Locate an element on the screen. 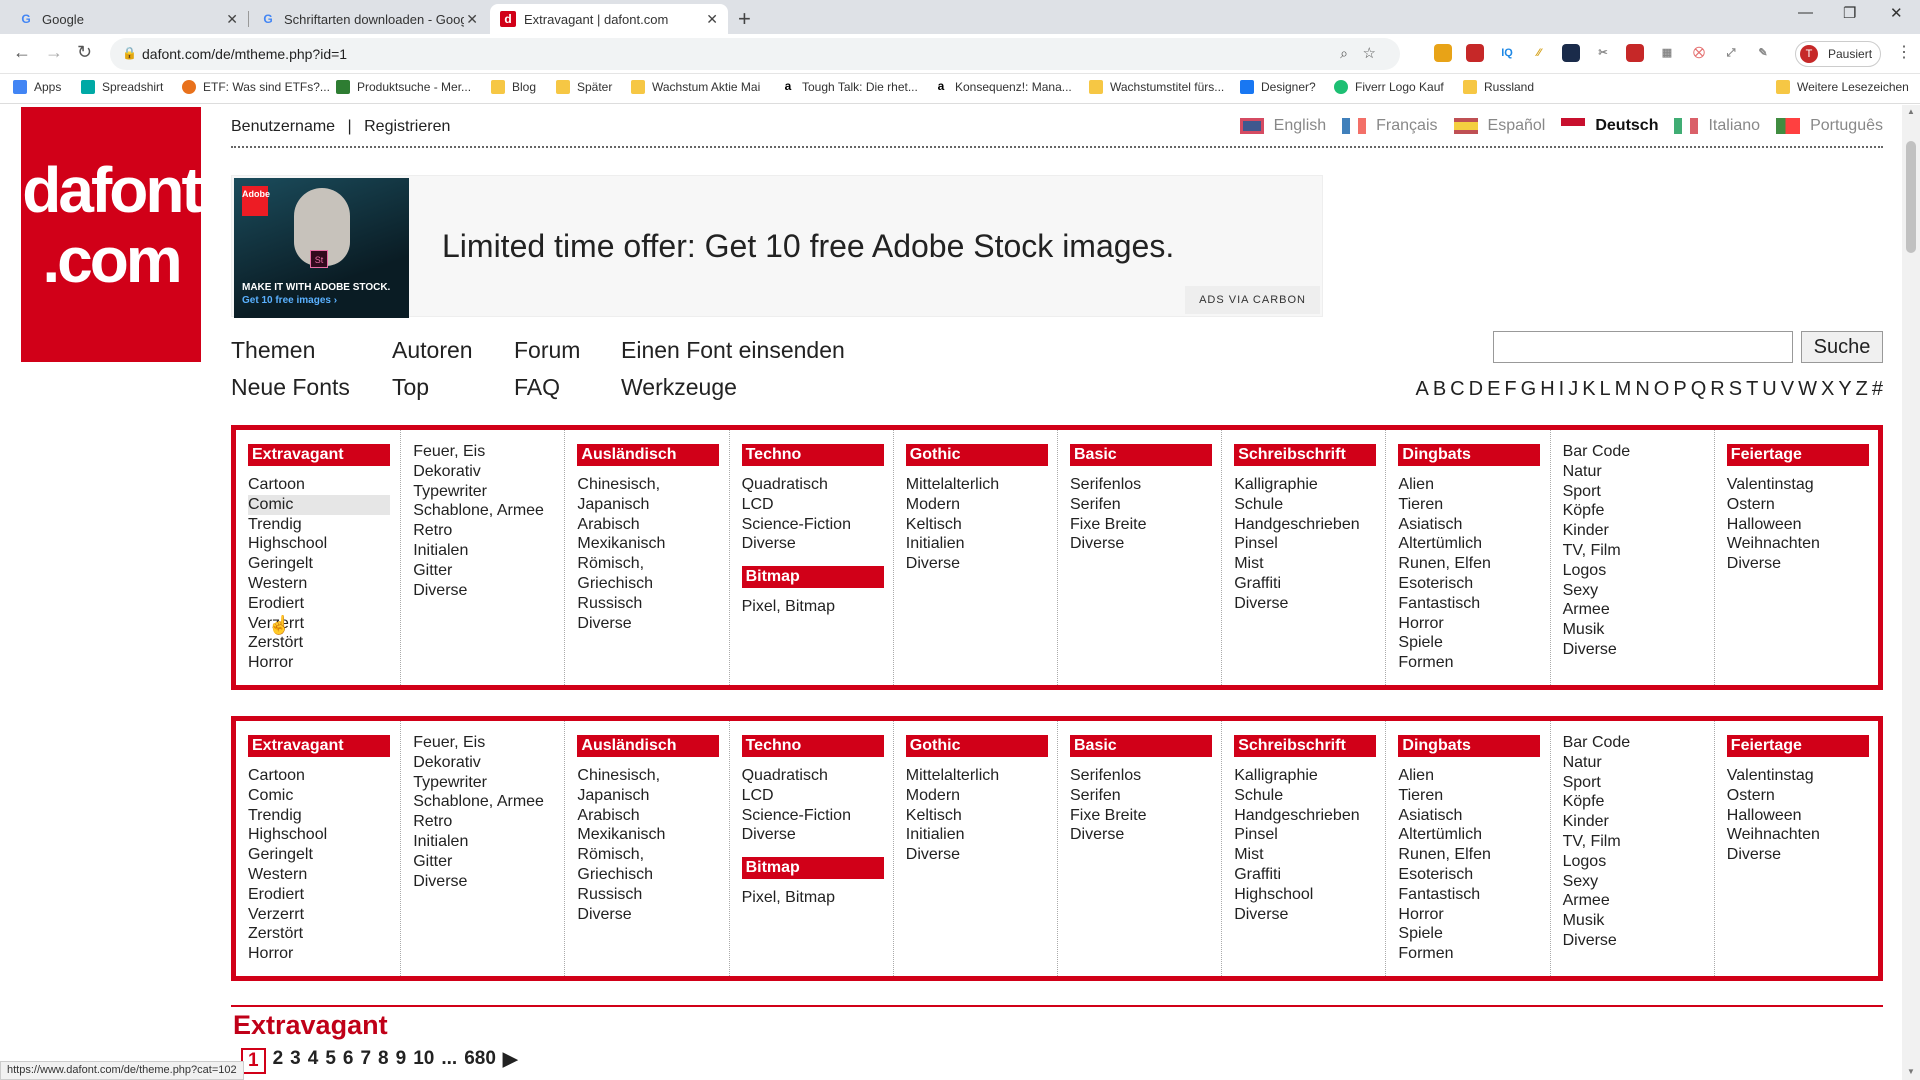  alphabet-letter-d: D is located at coordinates (1476, 389).